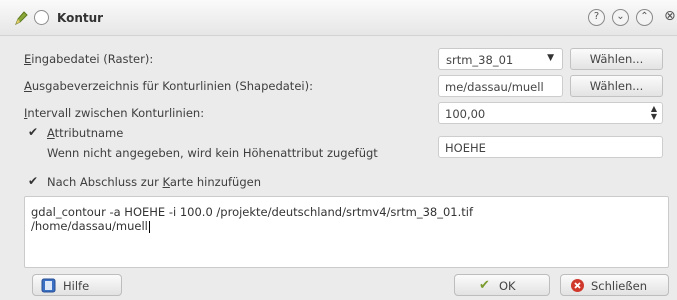  Describe the element at coordinates (338, 18) in the screenshot. I see `title-bar: Kontur ? ⌄ ⌃ ⊗` at that location.